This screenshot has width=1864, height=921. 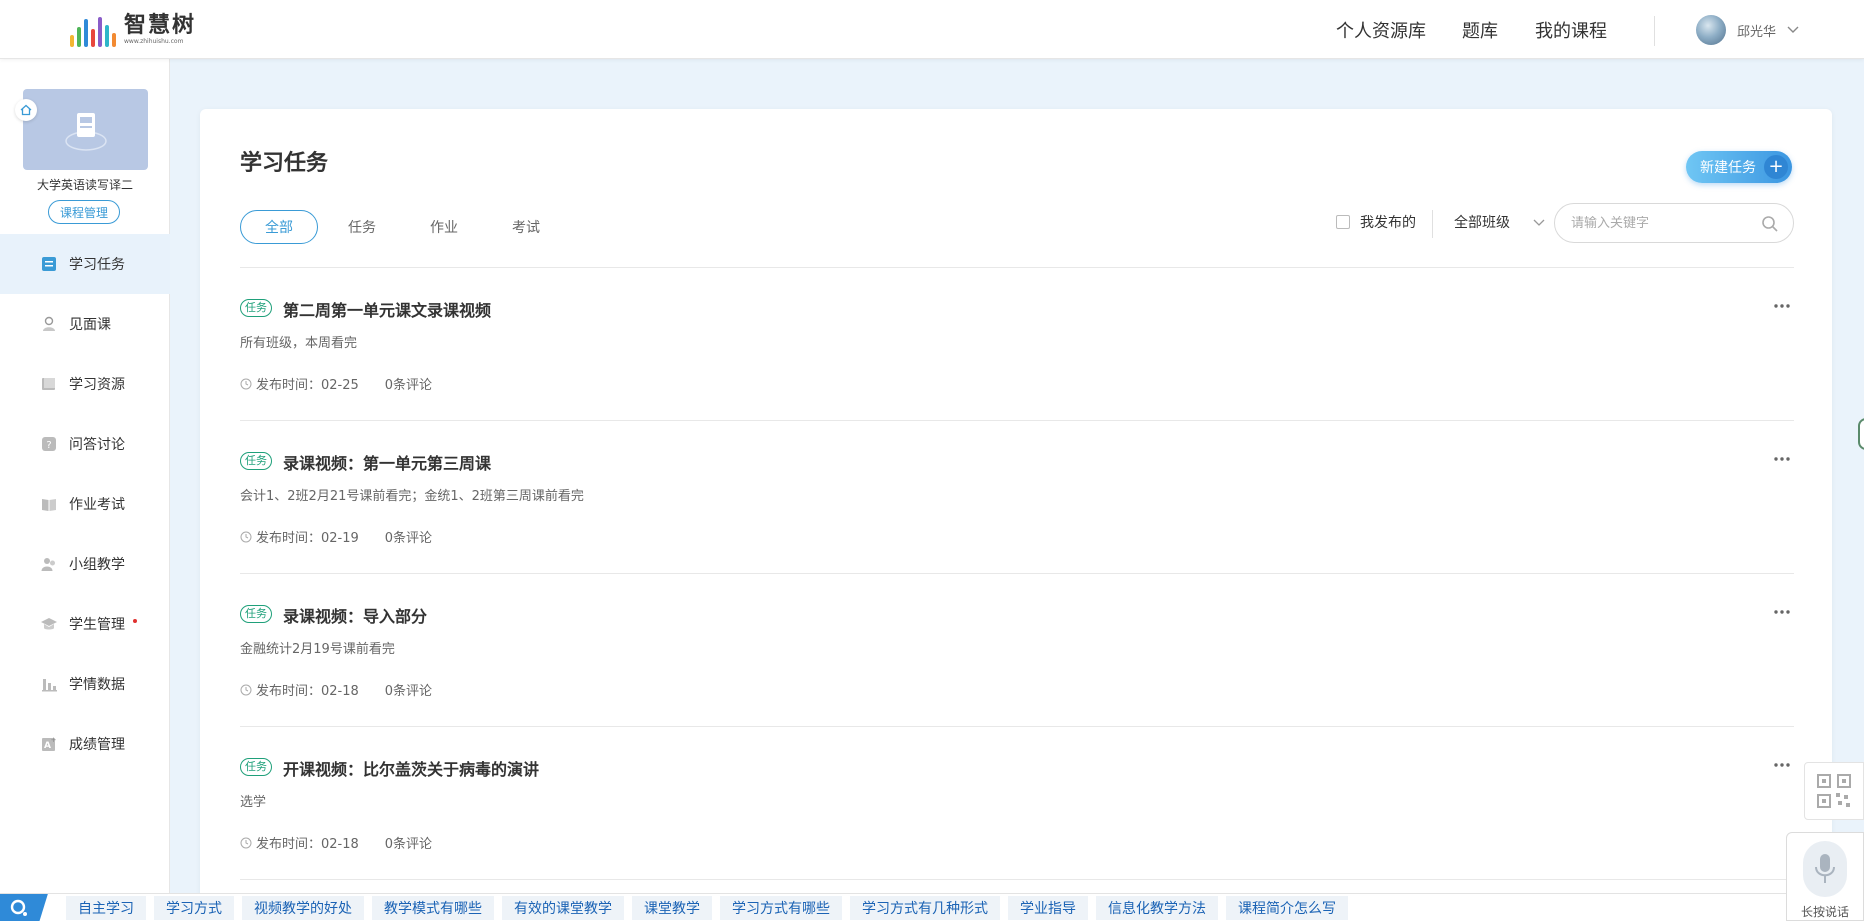 What do you see at coordinates (1500, 222) in the screenshot?
I see `class-select-dropdown: 全部班级` at bounding box center [1500, 222].